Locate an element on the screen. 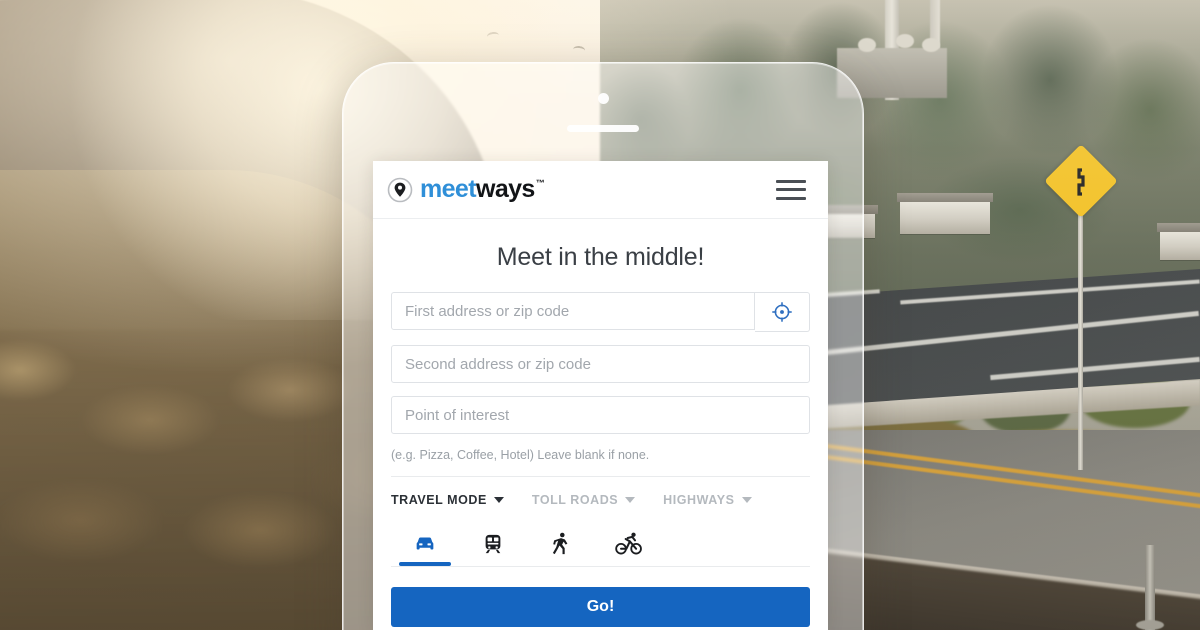  second-address-placeholder: Second address or zip code is located at coordinates (498, 364).